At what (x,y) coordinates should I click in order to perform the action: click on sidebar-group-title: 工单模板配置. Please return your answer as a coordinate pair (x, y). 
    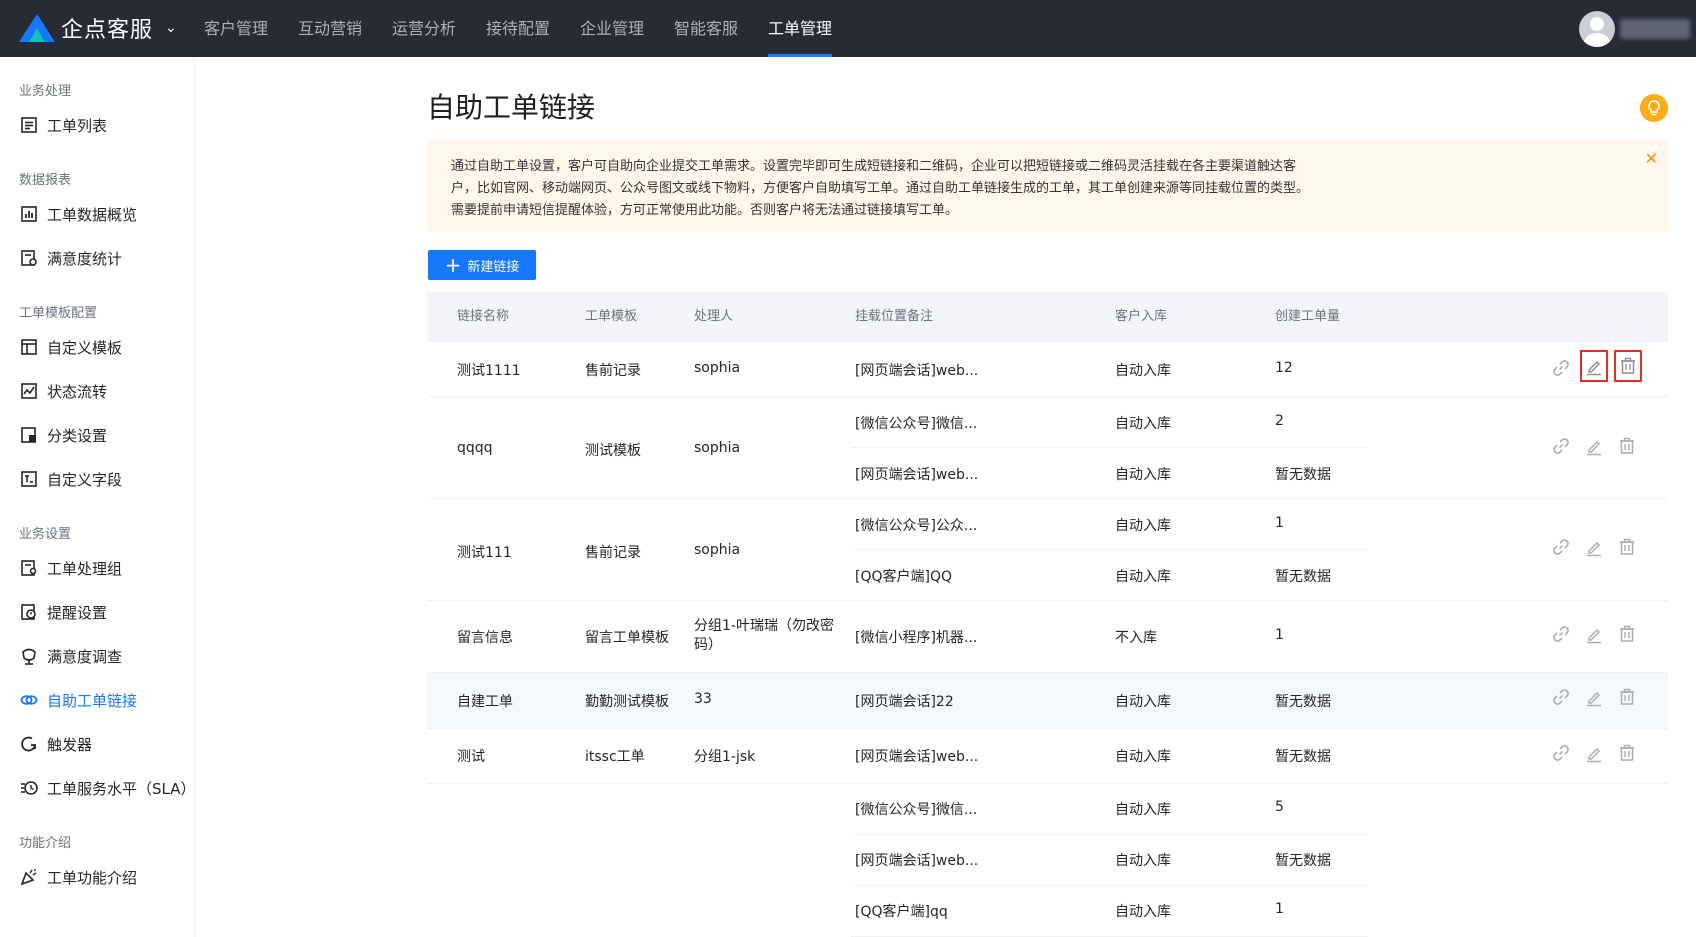
    Looking at the image, I should click on (58, 313).